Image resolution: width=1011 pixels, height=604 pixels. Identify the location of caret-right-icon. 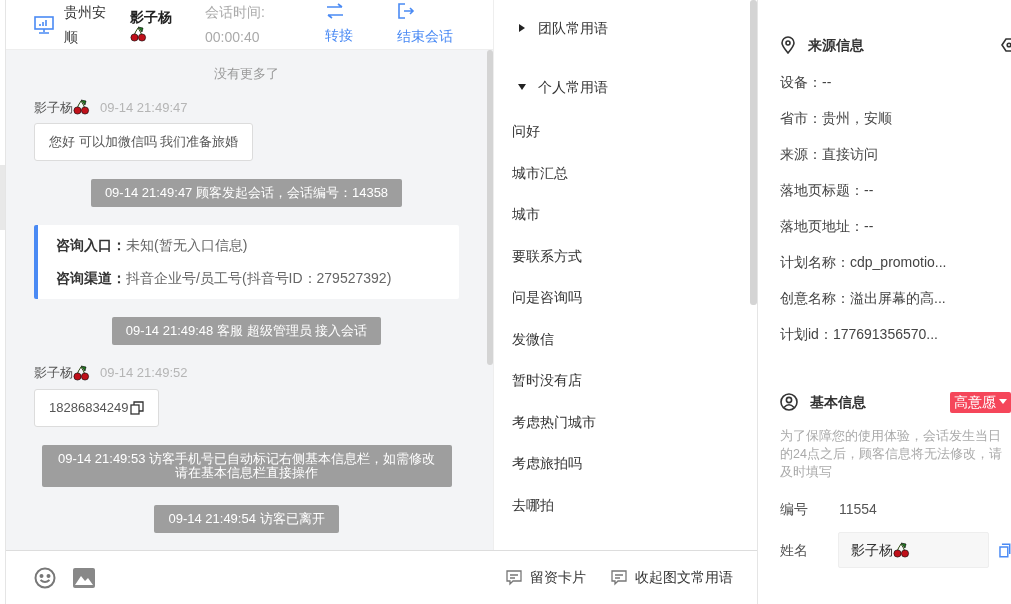
(522, 28).